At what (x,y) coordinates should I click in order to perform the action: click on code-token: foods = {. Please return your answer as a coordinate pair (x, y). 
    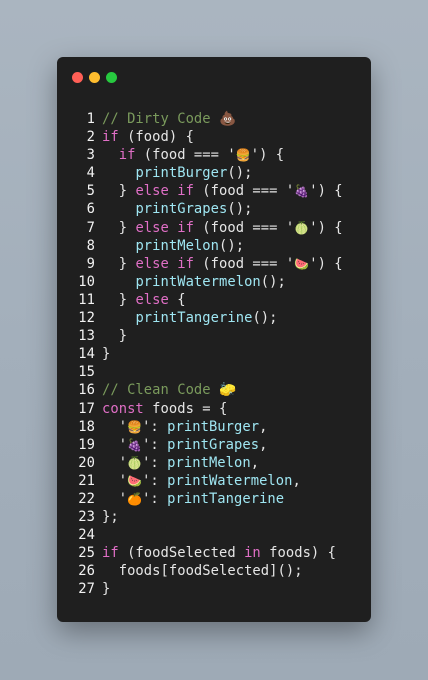
    Looking at the image, I should click on (185, 408).